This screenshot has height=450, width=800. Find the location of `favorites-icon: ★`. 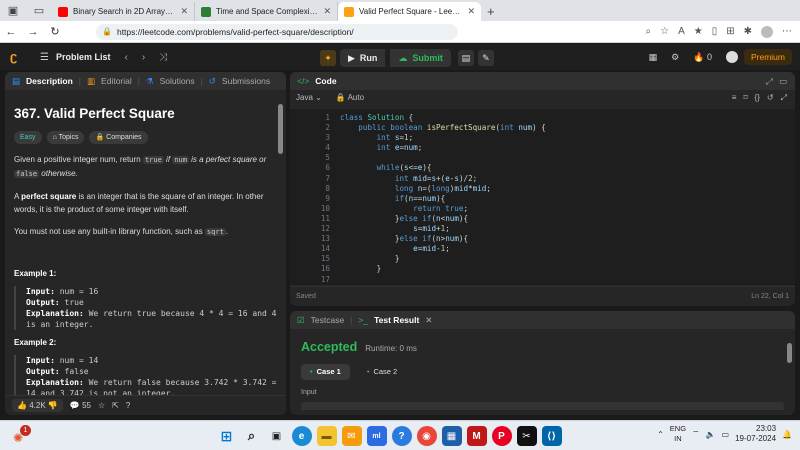

favorites-icon: ★ is located at coordinates (698, 31).